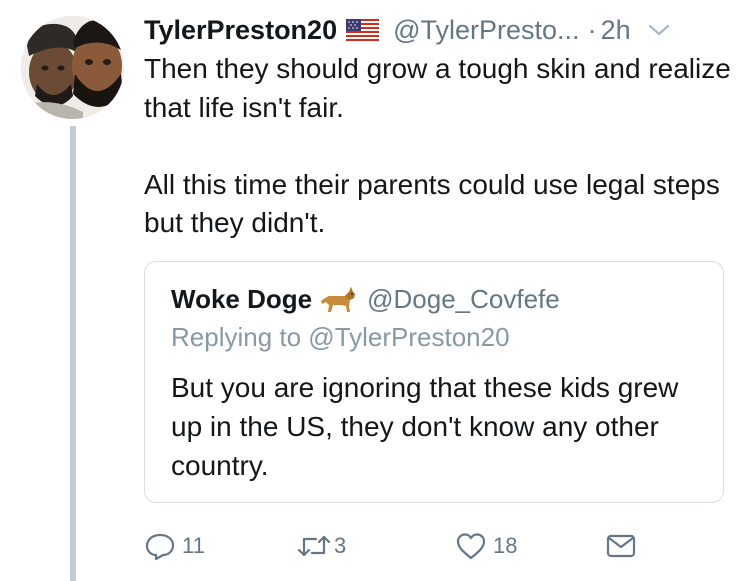 The width and height of the screenshot is (750, 581). I want to click on retweet-count: 3, so click(340, 545).